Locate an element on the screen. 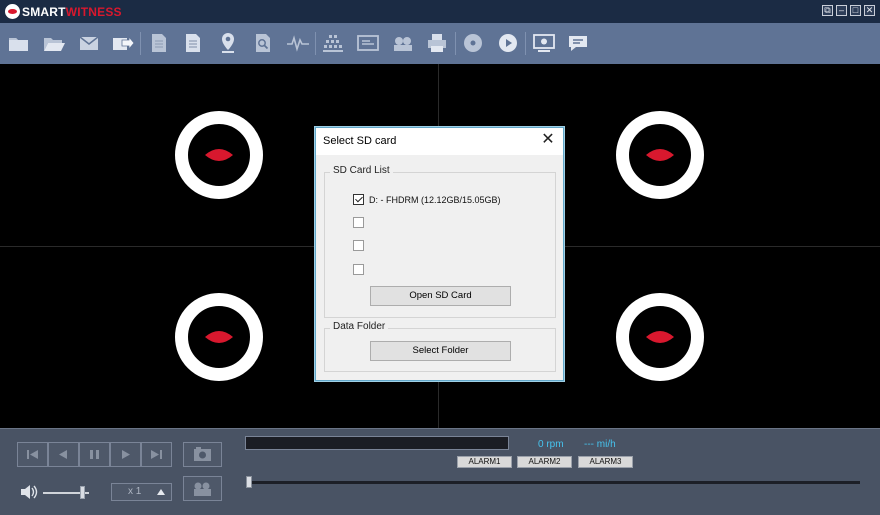  waveform-icon is located at coordinates (298, 43).